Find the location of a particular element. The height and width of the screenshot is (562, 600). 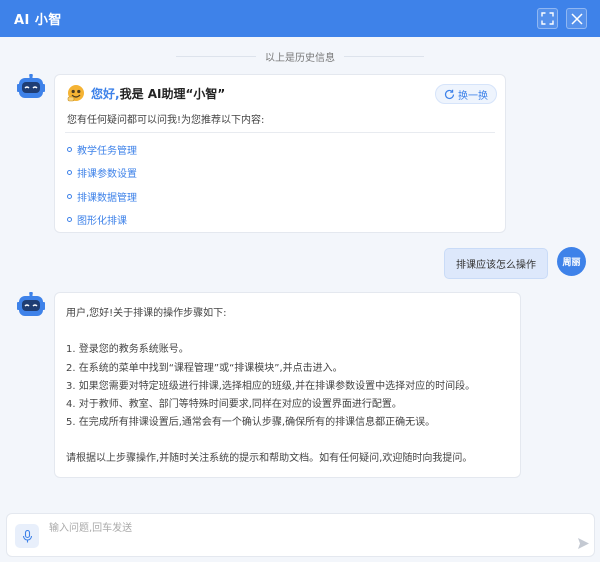

expand-icon is located at coordinates (547, 18).